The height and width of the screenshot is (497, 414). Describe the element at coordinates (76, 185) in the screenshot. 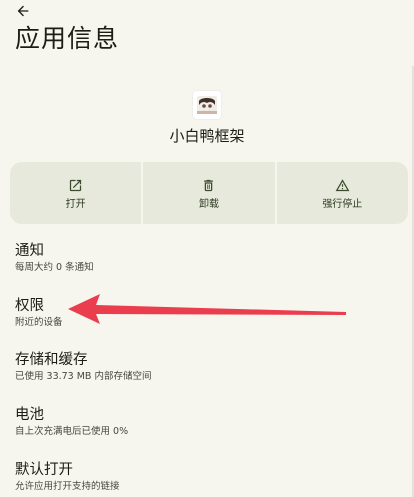

I see `open-in-new-icon` at that location.